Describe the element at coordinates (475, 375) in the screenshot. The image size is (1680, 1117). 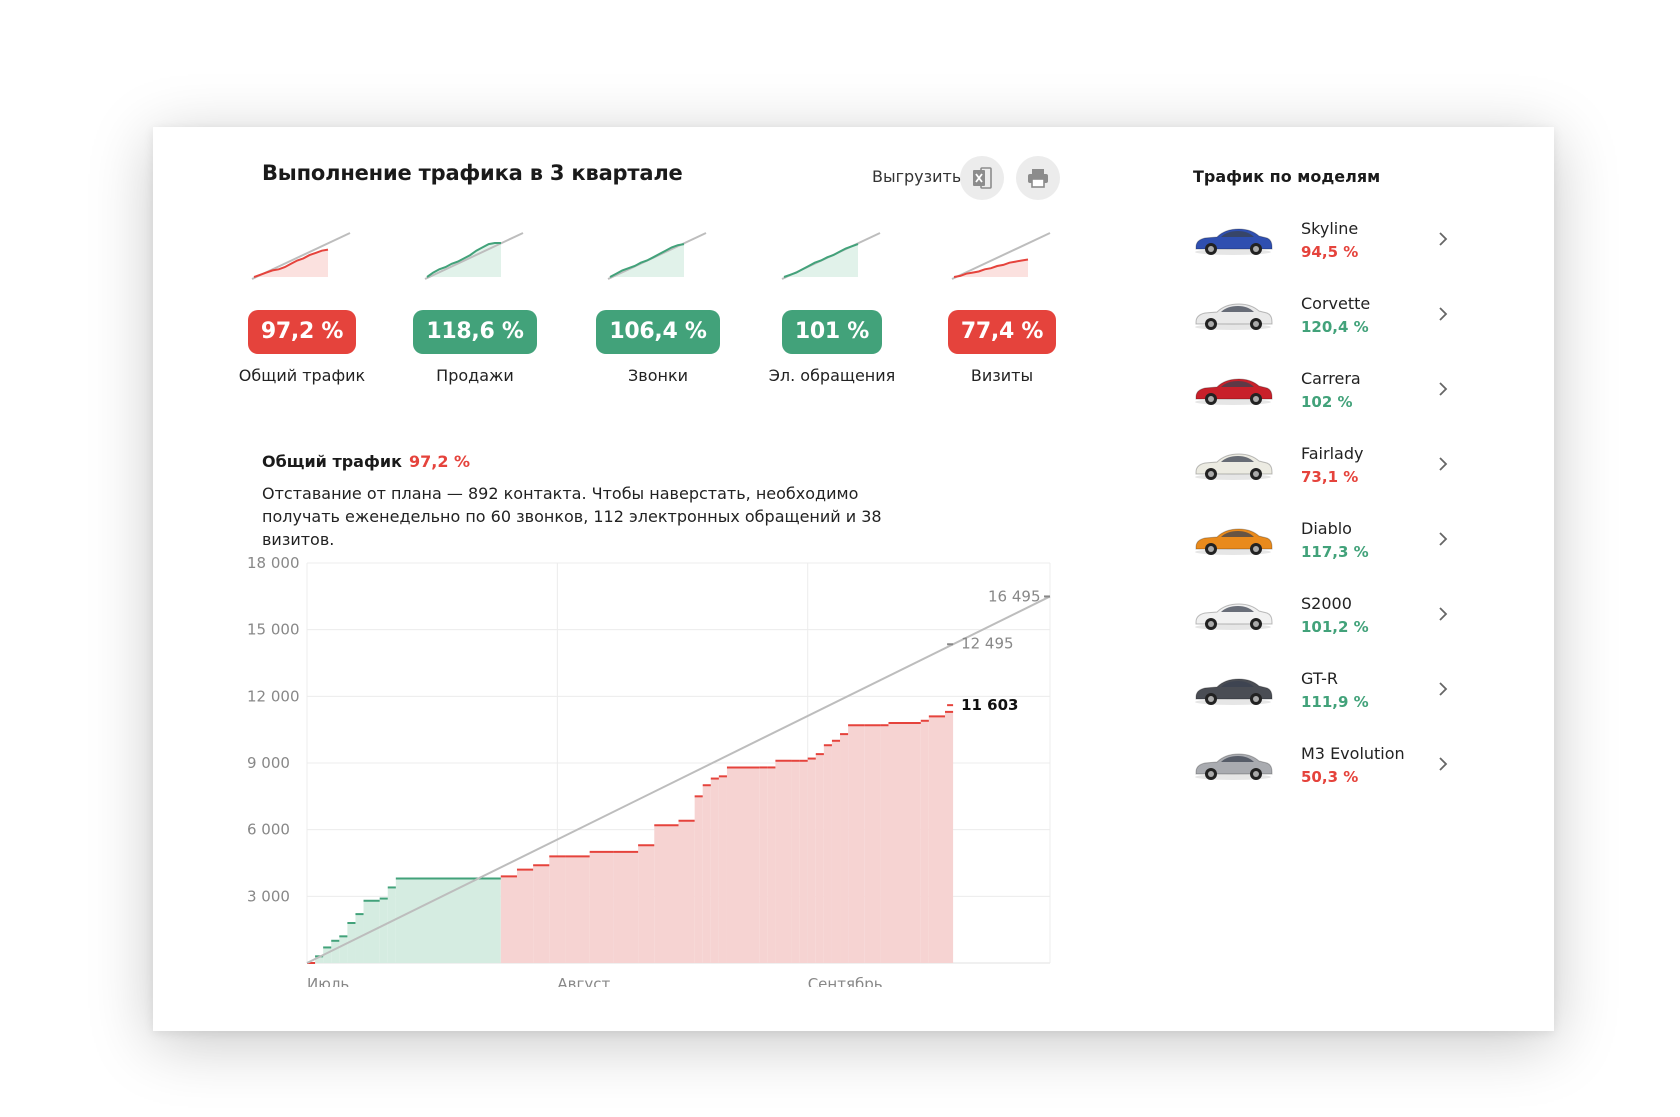
I see `kpi-label: Продажи` at that location.